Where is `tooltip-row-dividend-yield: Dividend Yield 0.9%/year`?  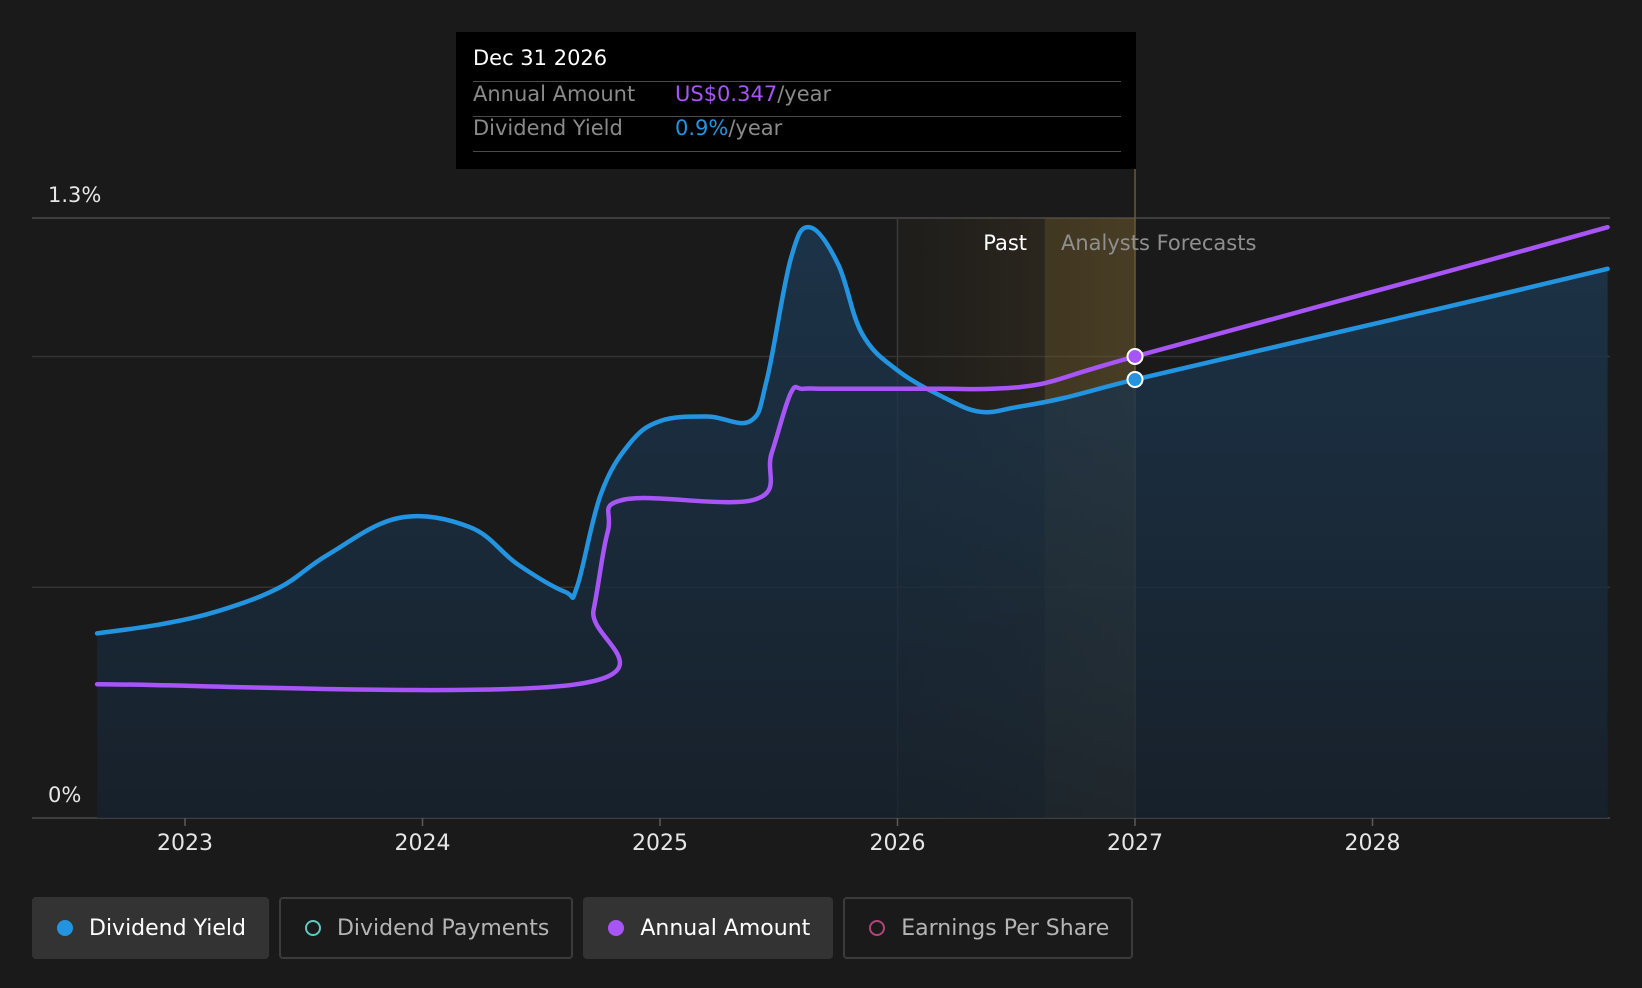
tooltip-row-dividend-yield: Dividend Yield 0.9%/year is located at coordinates (627, 128).